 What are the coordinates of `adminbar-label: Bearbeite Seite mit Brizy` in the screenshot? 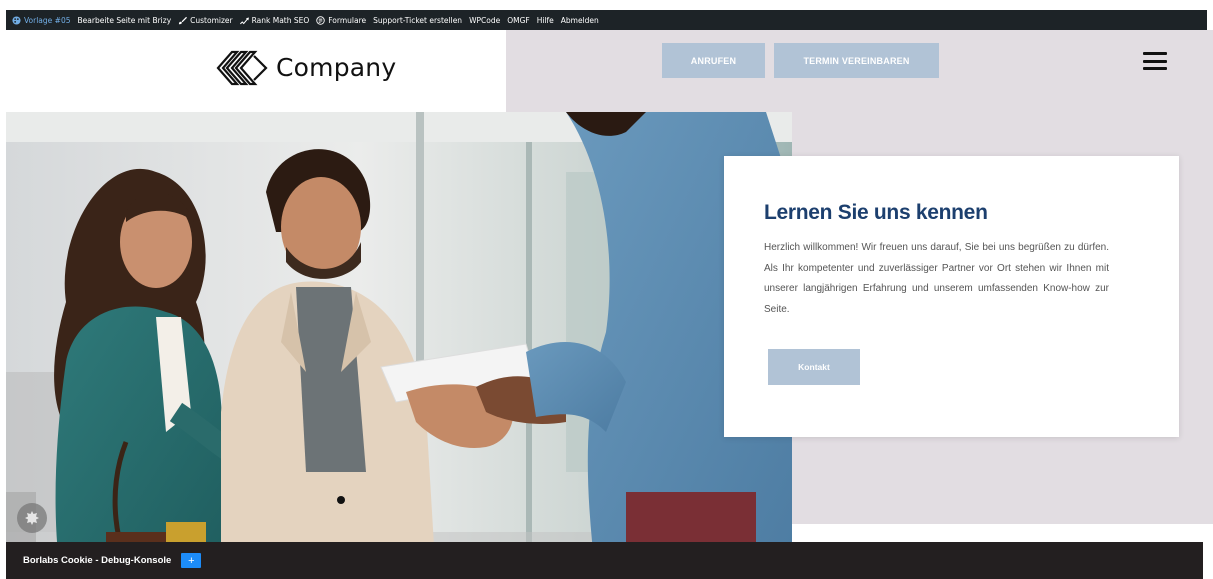 It's located at (124, 20).